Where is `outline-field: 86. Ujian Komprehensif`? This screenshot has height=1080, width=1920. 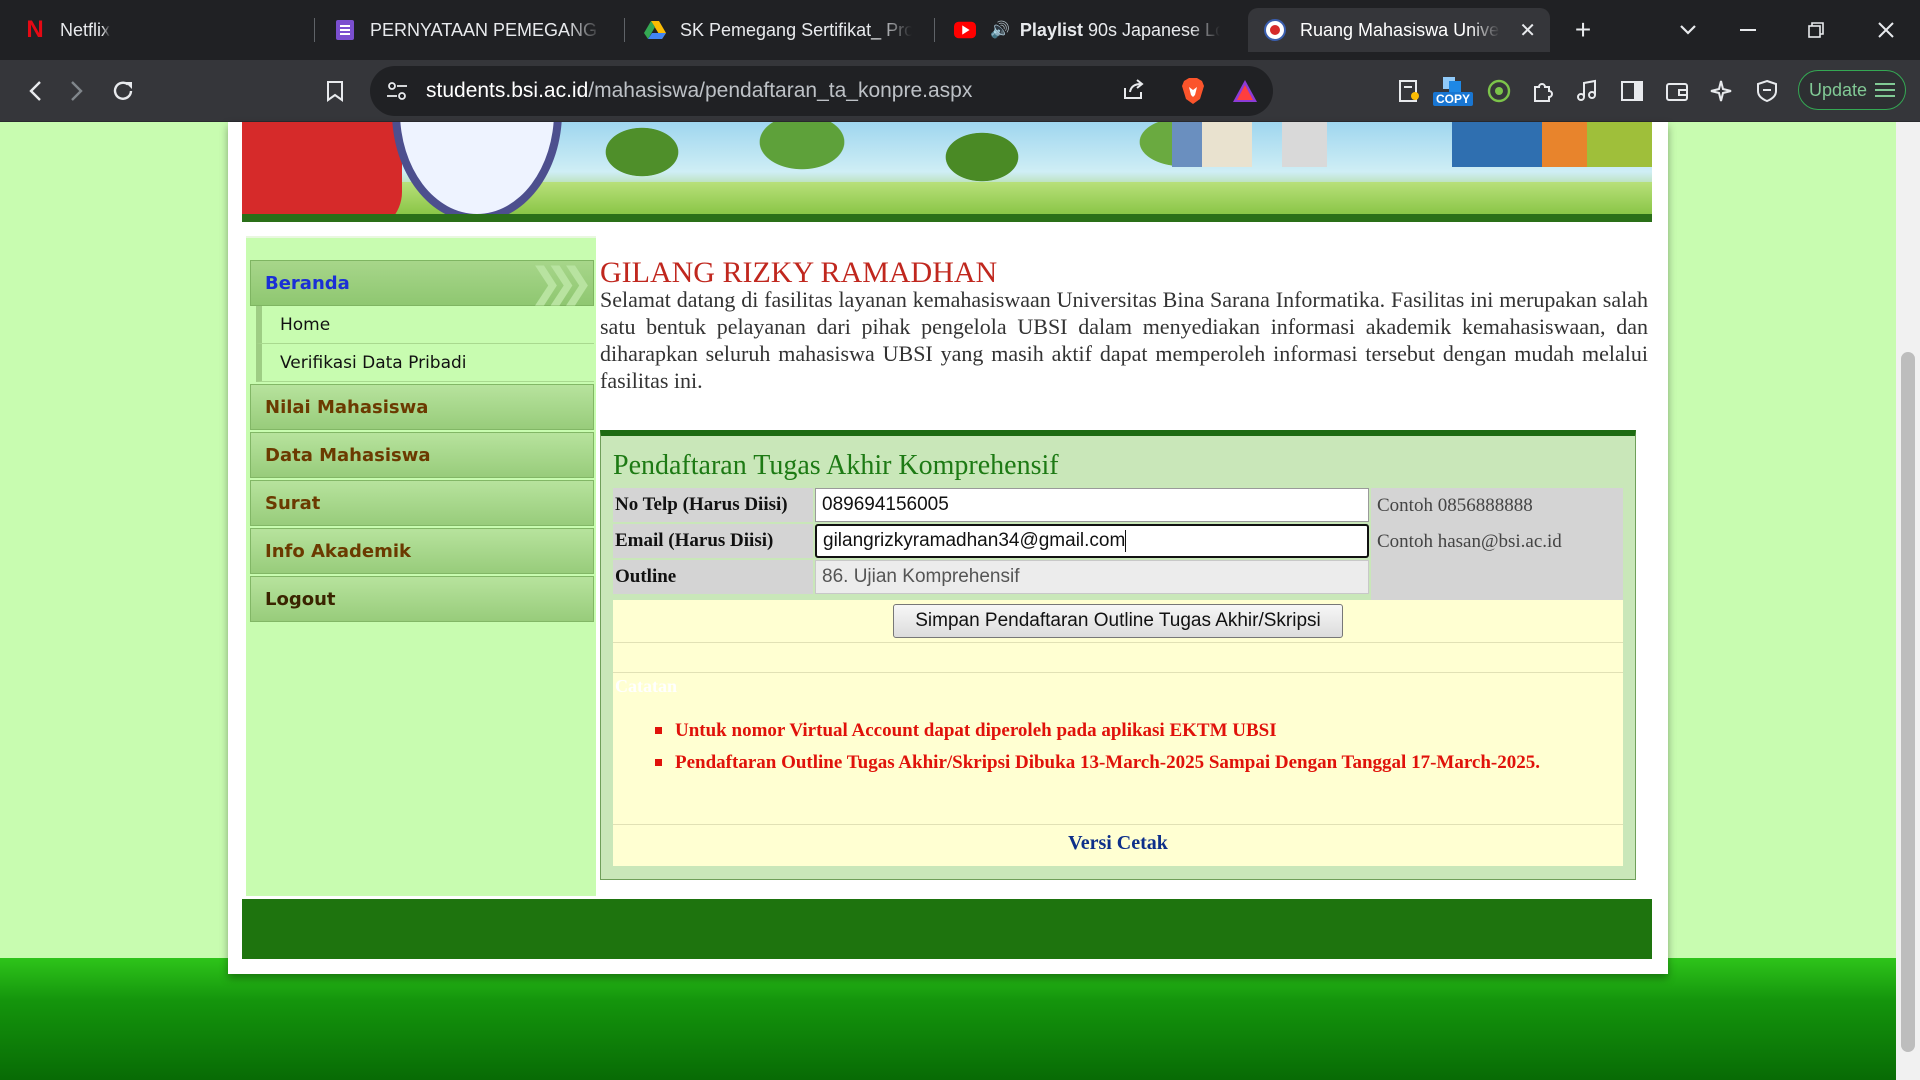 outline-field: 86. Ujian Komprehensif is located at coordinates (1092, 577).